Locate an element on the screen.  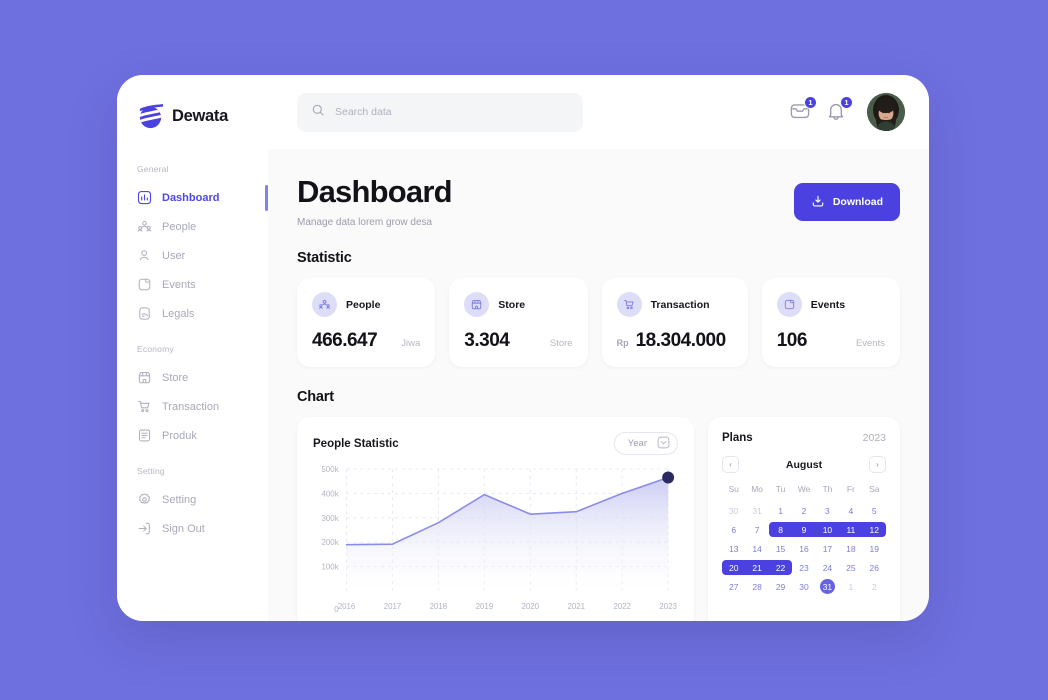
messages-button: 1 is located at coordinates (803, 110).